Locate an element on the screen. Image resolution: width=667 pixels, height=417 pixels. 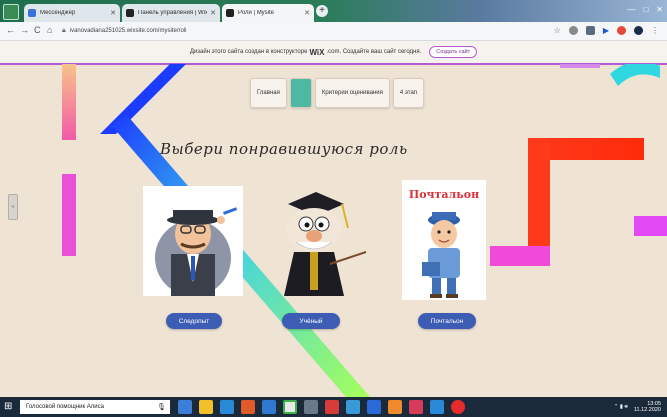
voice-assistant-label: Голосовой помощник Алиса is located at coordinates (65, 407).